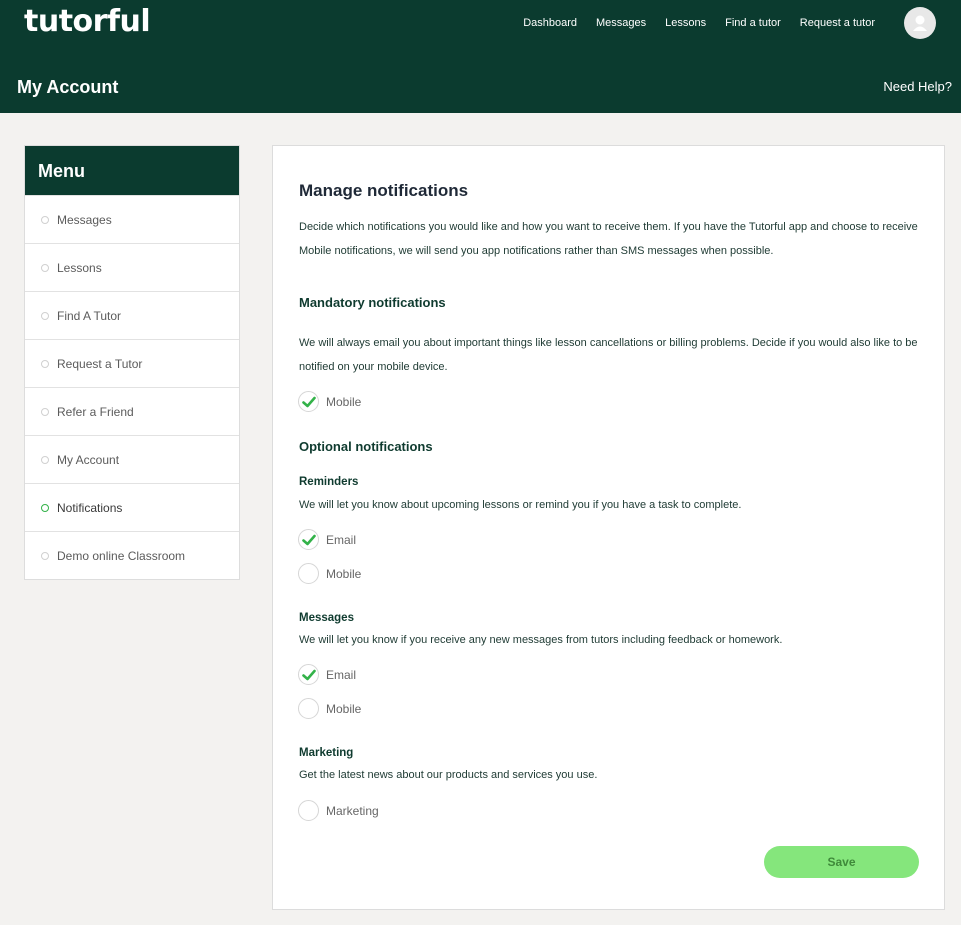 This screenshot has width=961, height=925. I want to click on reminders-mobile-checkbox: Mobile, so click(329, 573).